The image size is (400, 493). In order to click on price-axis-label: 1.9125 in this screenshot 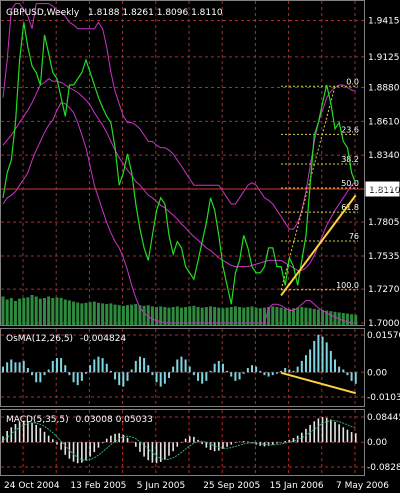, I will do `click(384, 58)`.